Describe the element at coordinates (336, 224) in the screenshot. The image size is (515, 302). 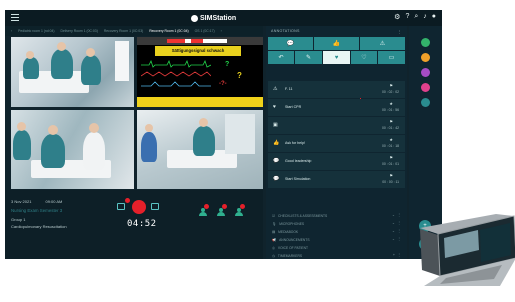
I see `section-microphones: 🎙 MICROPHONES ⌄ ⋮` at that location.